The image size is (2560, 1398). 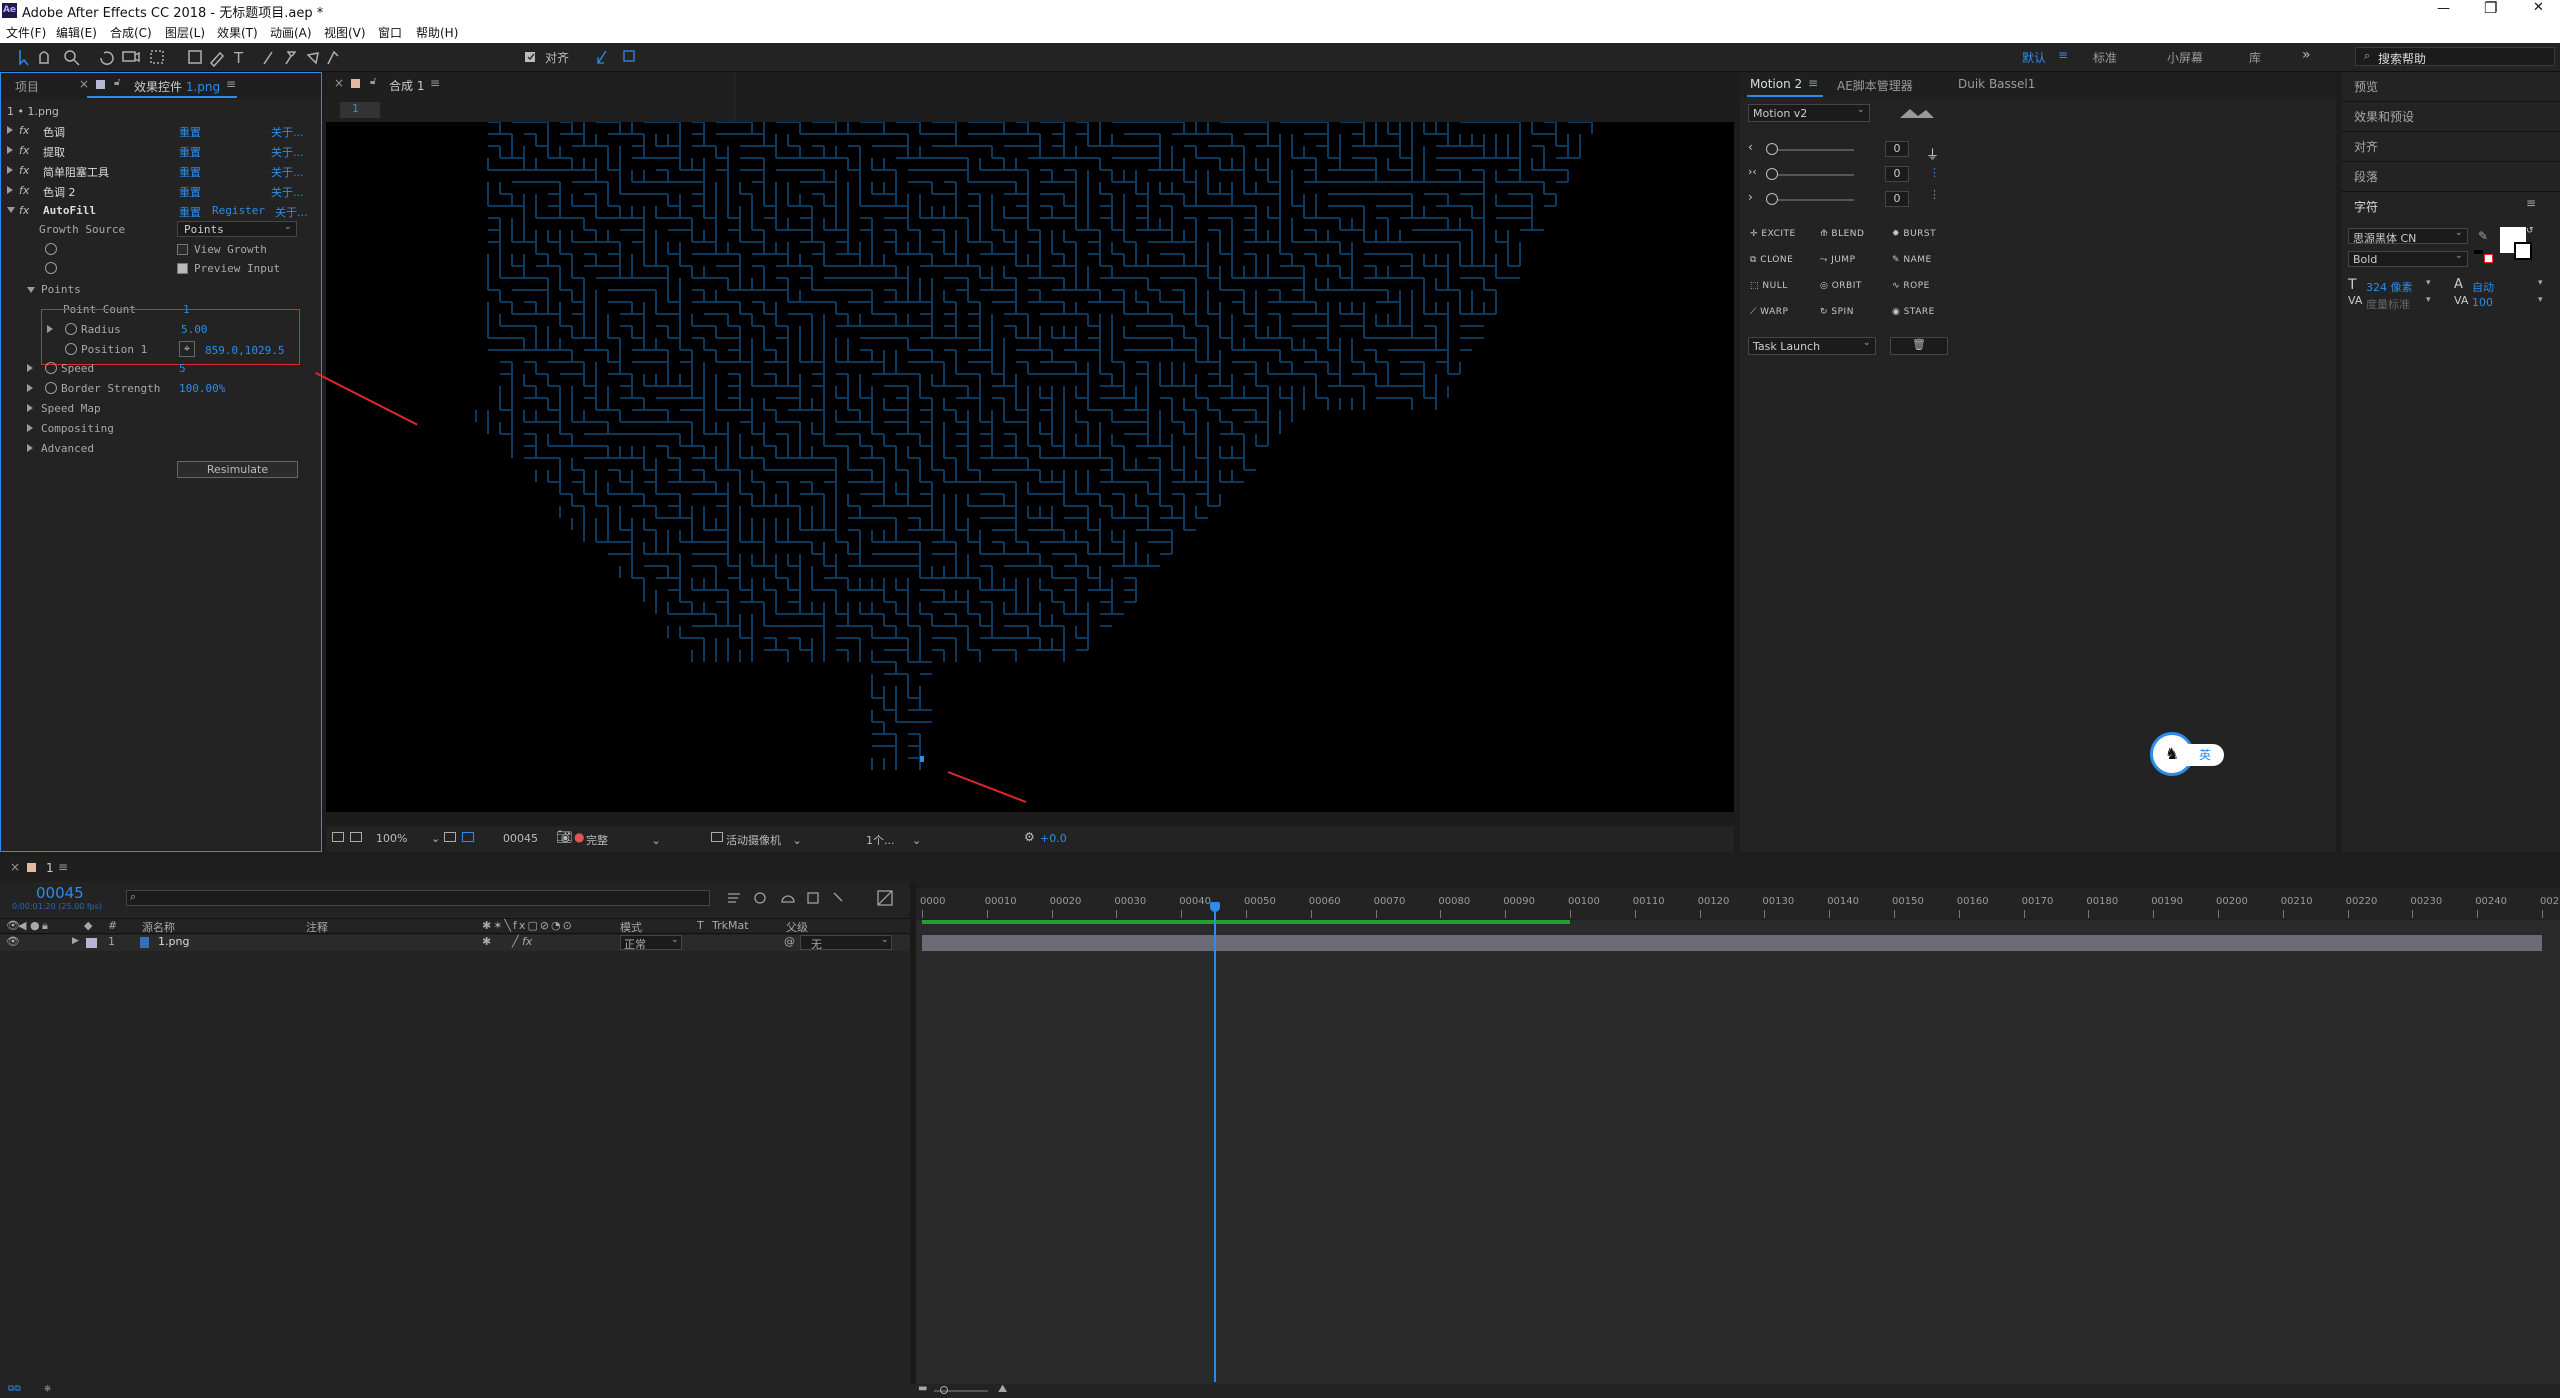 What do you see at coordinates (30, 428) in the screenshot?
I see `compositing-expand-icon` at bounding box center [30, 428].